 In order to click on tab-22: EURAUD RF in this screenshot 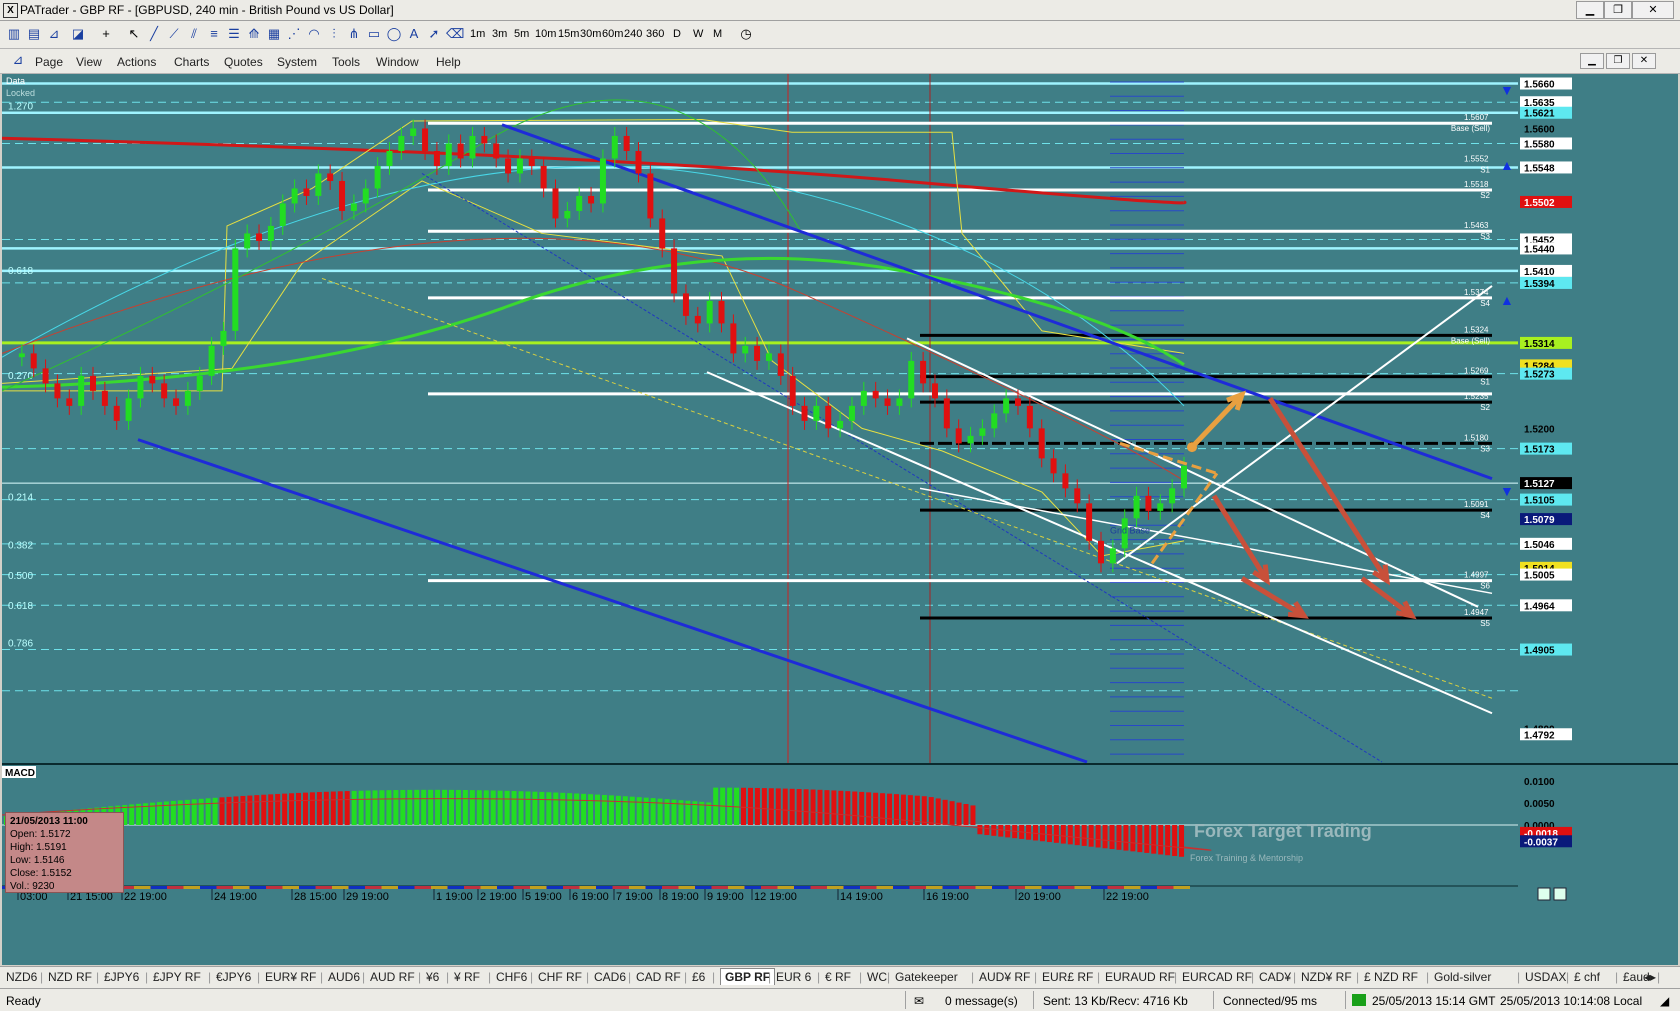, I will do `click(1140, 977)`.